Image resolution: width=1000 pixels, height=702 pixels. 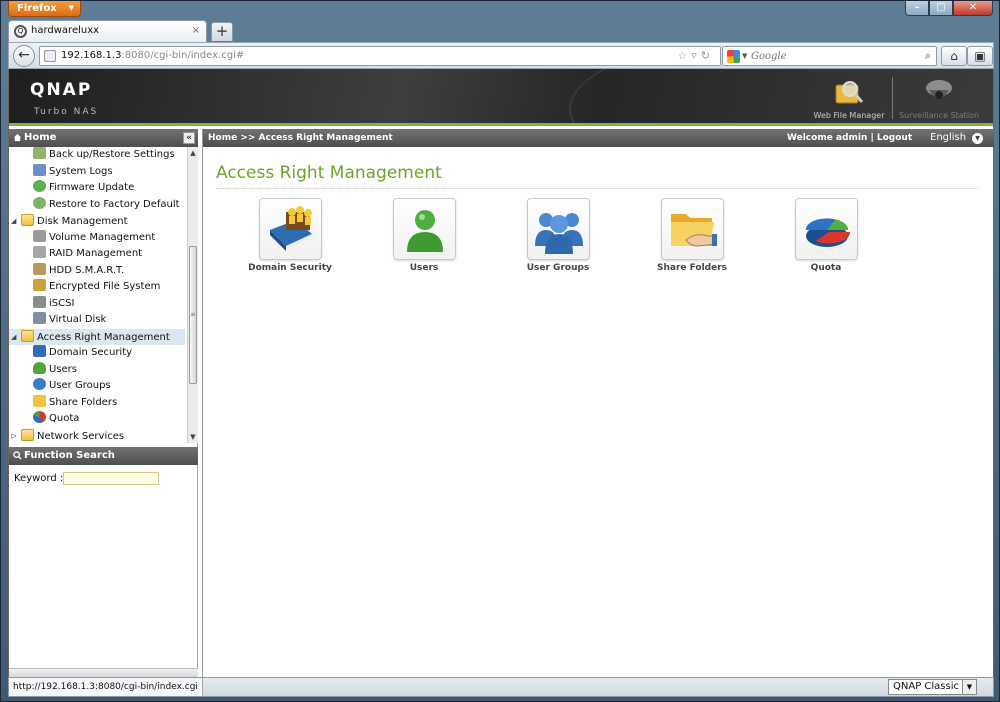 I want to click on tile-label: User Groups, so click(x=558, y=268).